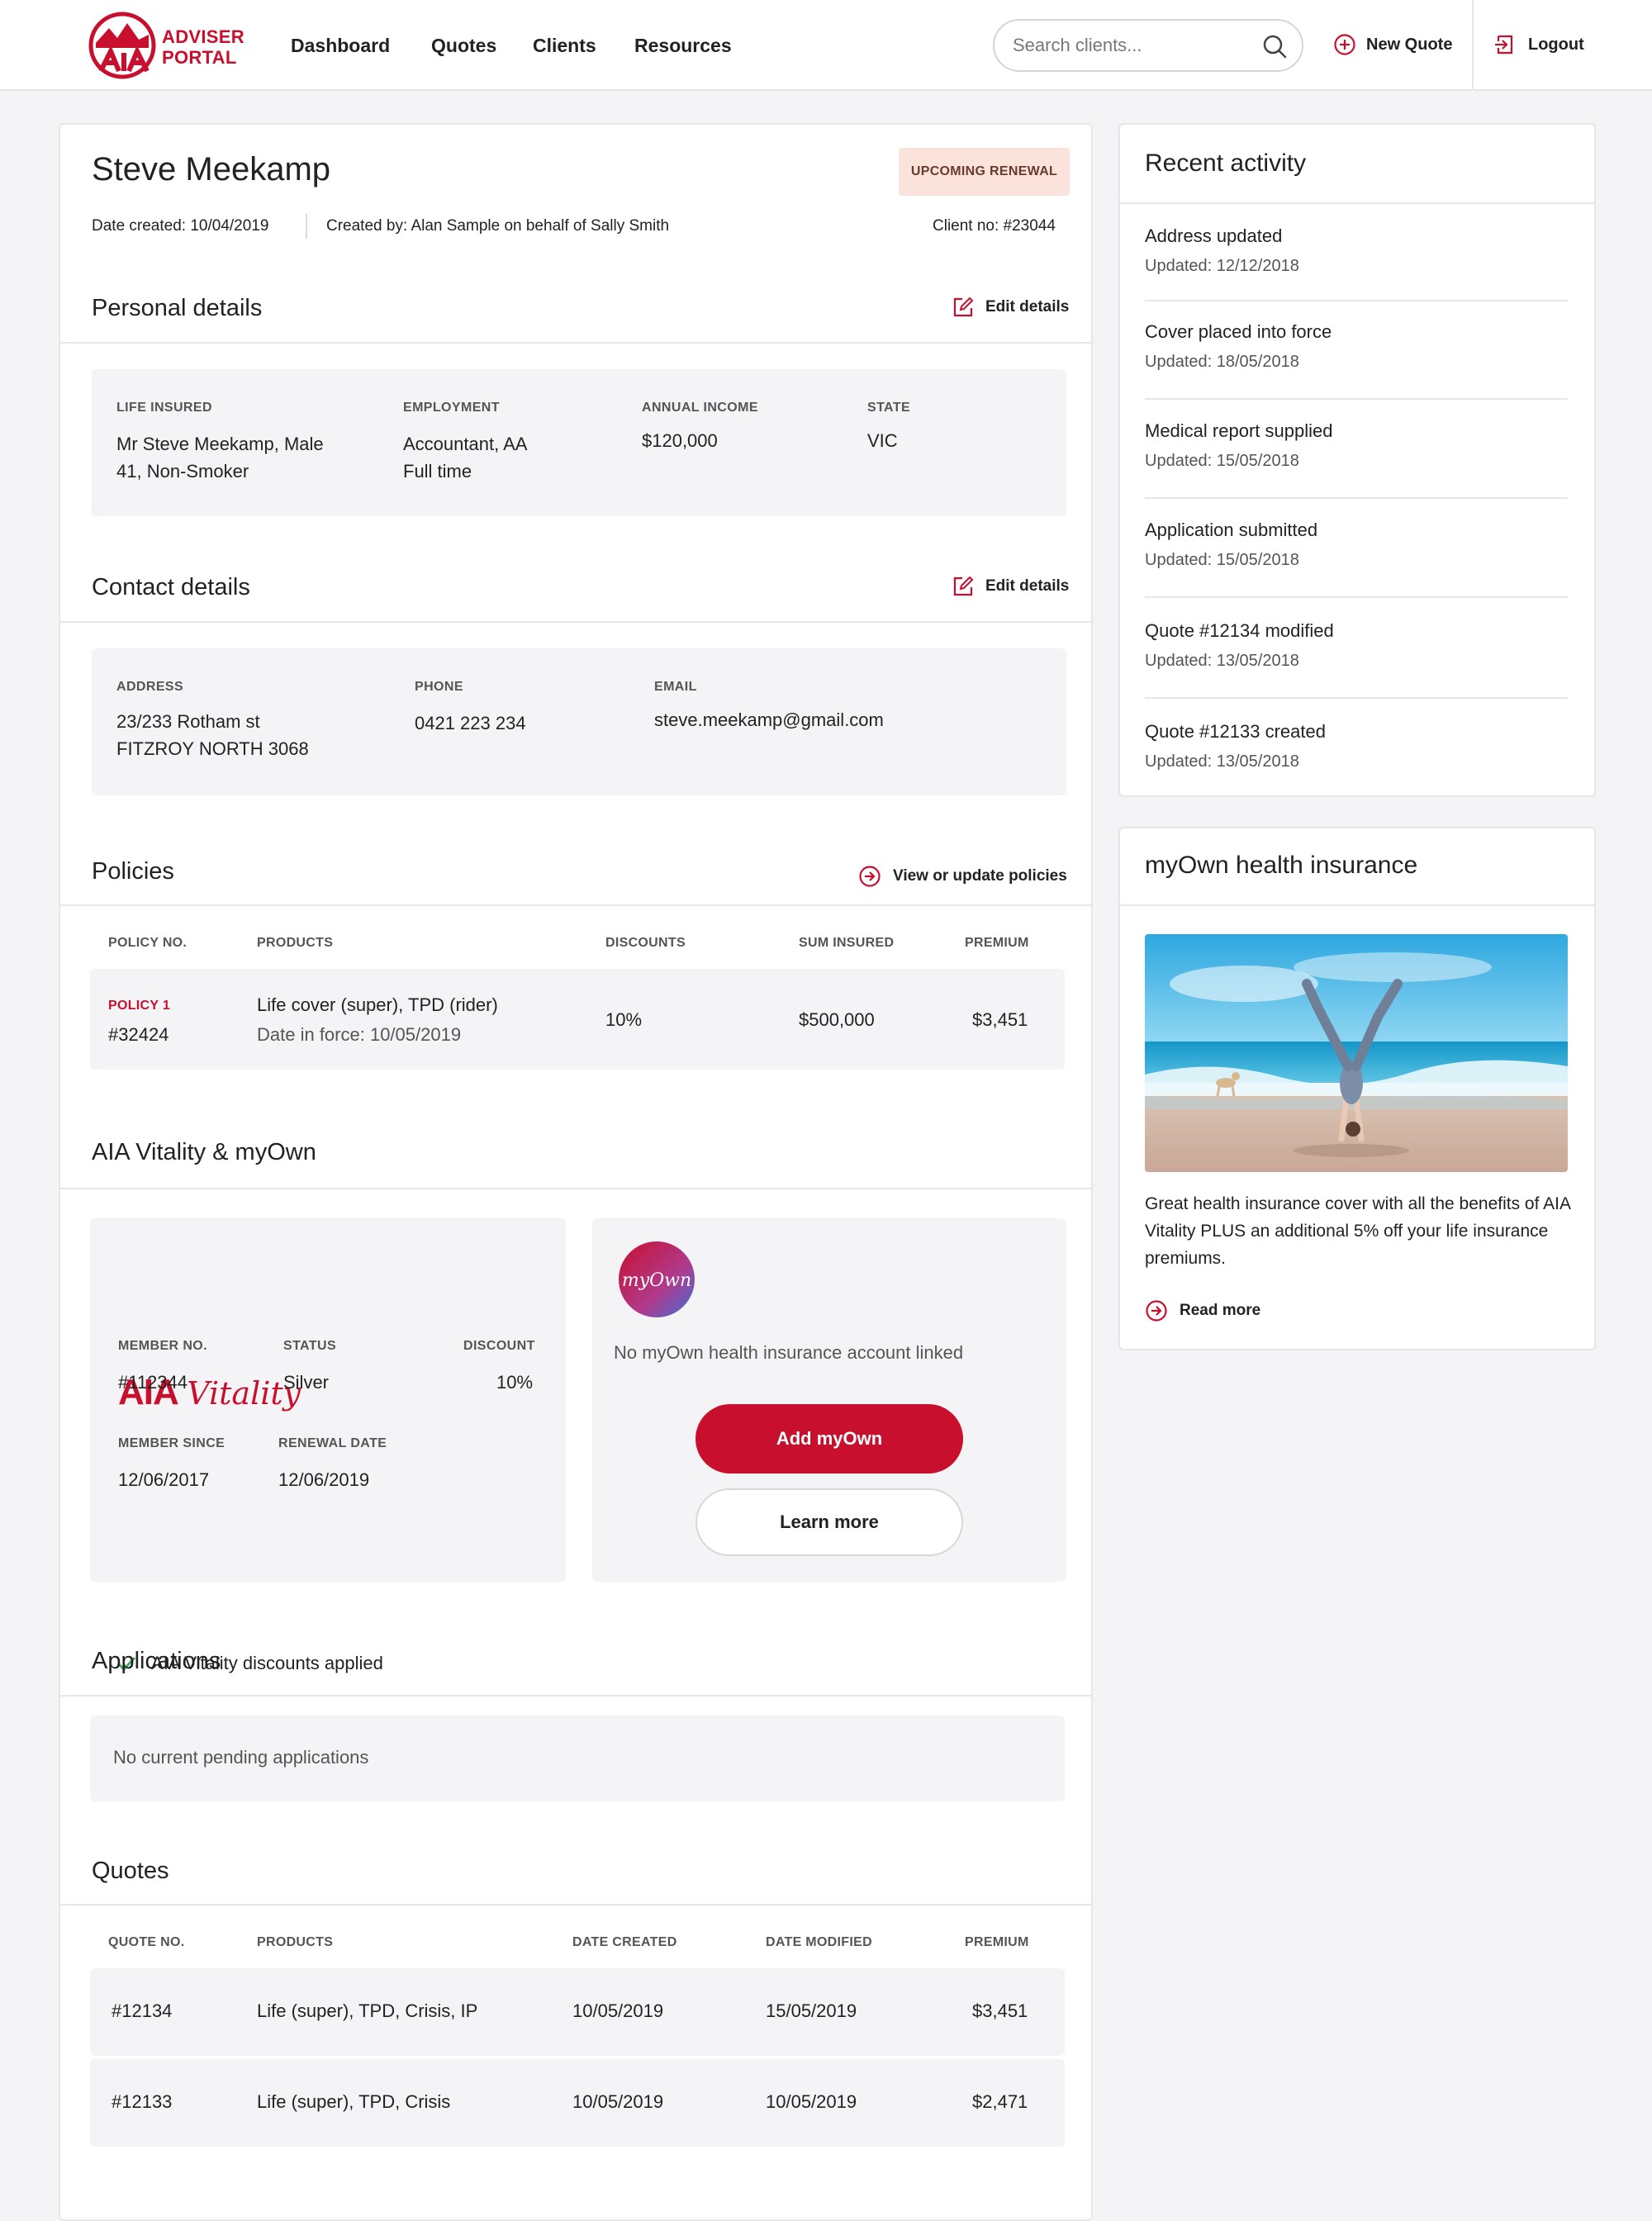  Describe the element at coordinates (1238, 331) in the screenshot. I see `activity-title: Cover placed into force` at that location.